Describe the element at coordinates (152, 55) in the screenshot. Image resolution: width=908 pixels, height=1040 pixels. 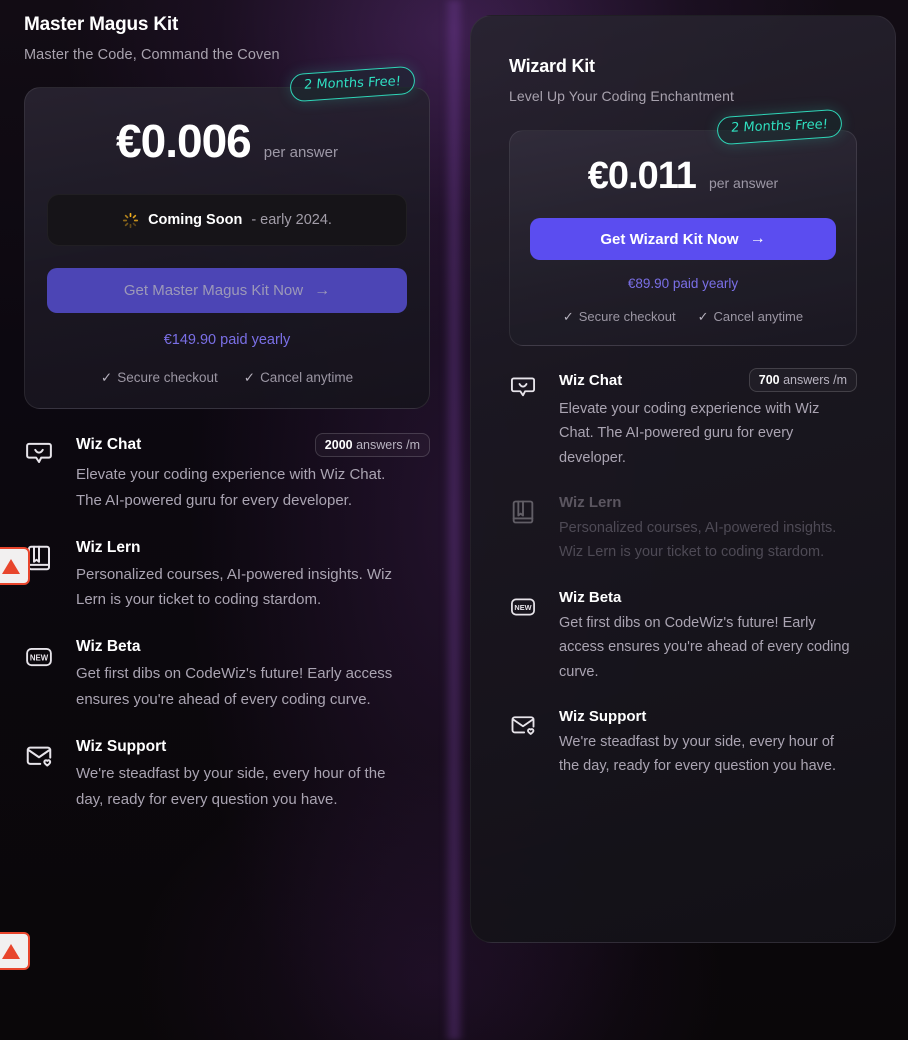
I see `page-subtitle: Master the Code, Command the Coven` at that location.